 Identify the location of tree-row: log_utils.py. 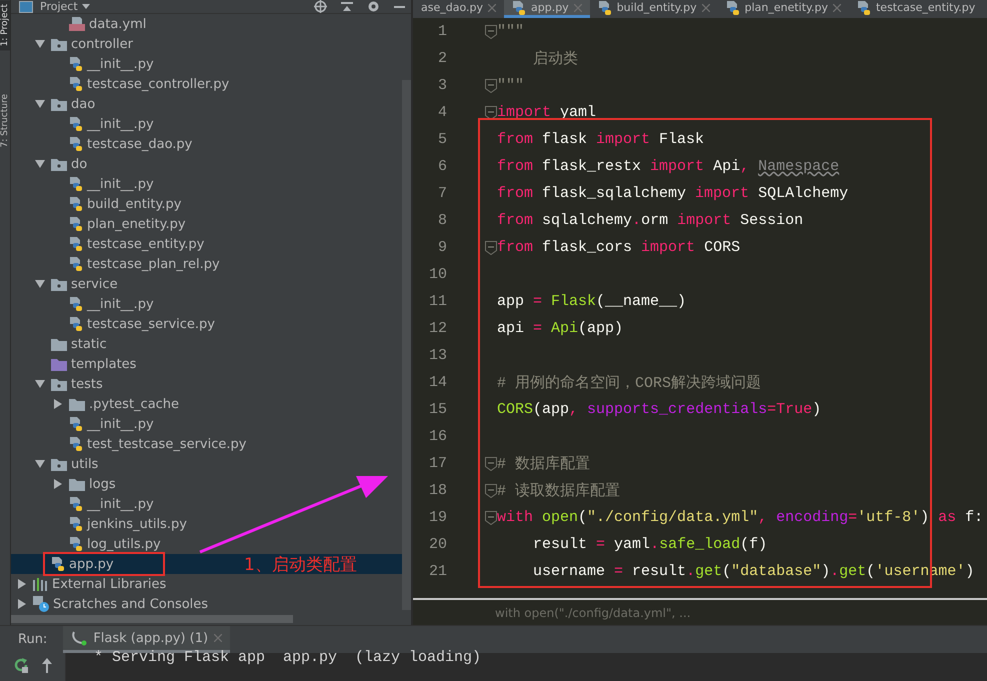
(86, 544).